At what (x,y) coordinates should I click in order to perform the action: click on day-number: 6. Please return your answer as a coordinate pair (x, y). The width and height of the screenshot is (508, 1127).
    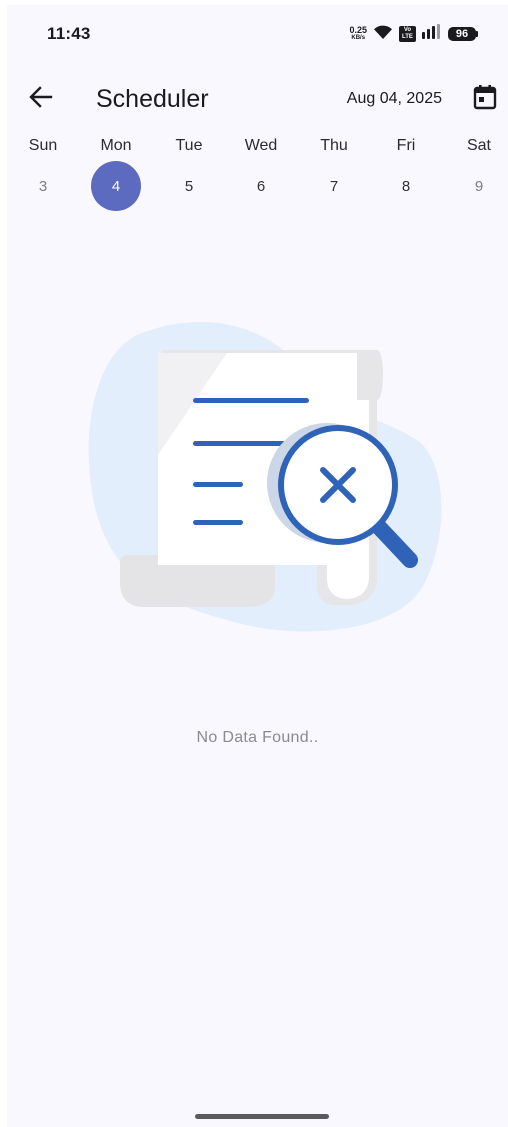
    Looking at the image, I should click on (261, 186).